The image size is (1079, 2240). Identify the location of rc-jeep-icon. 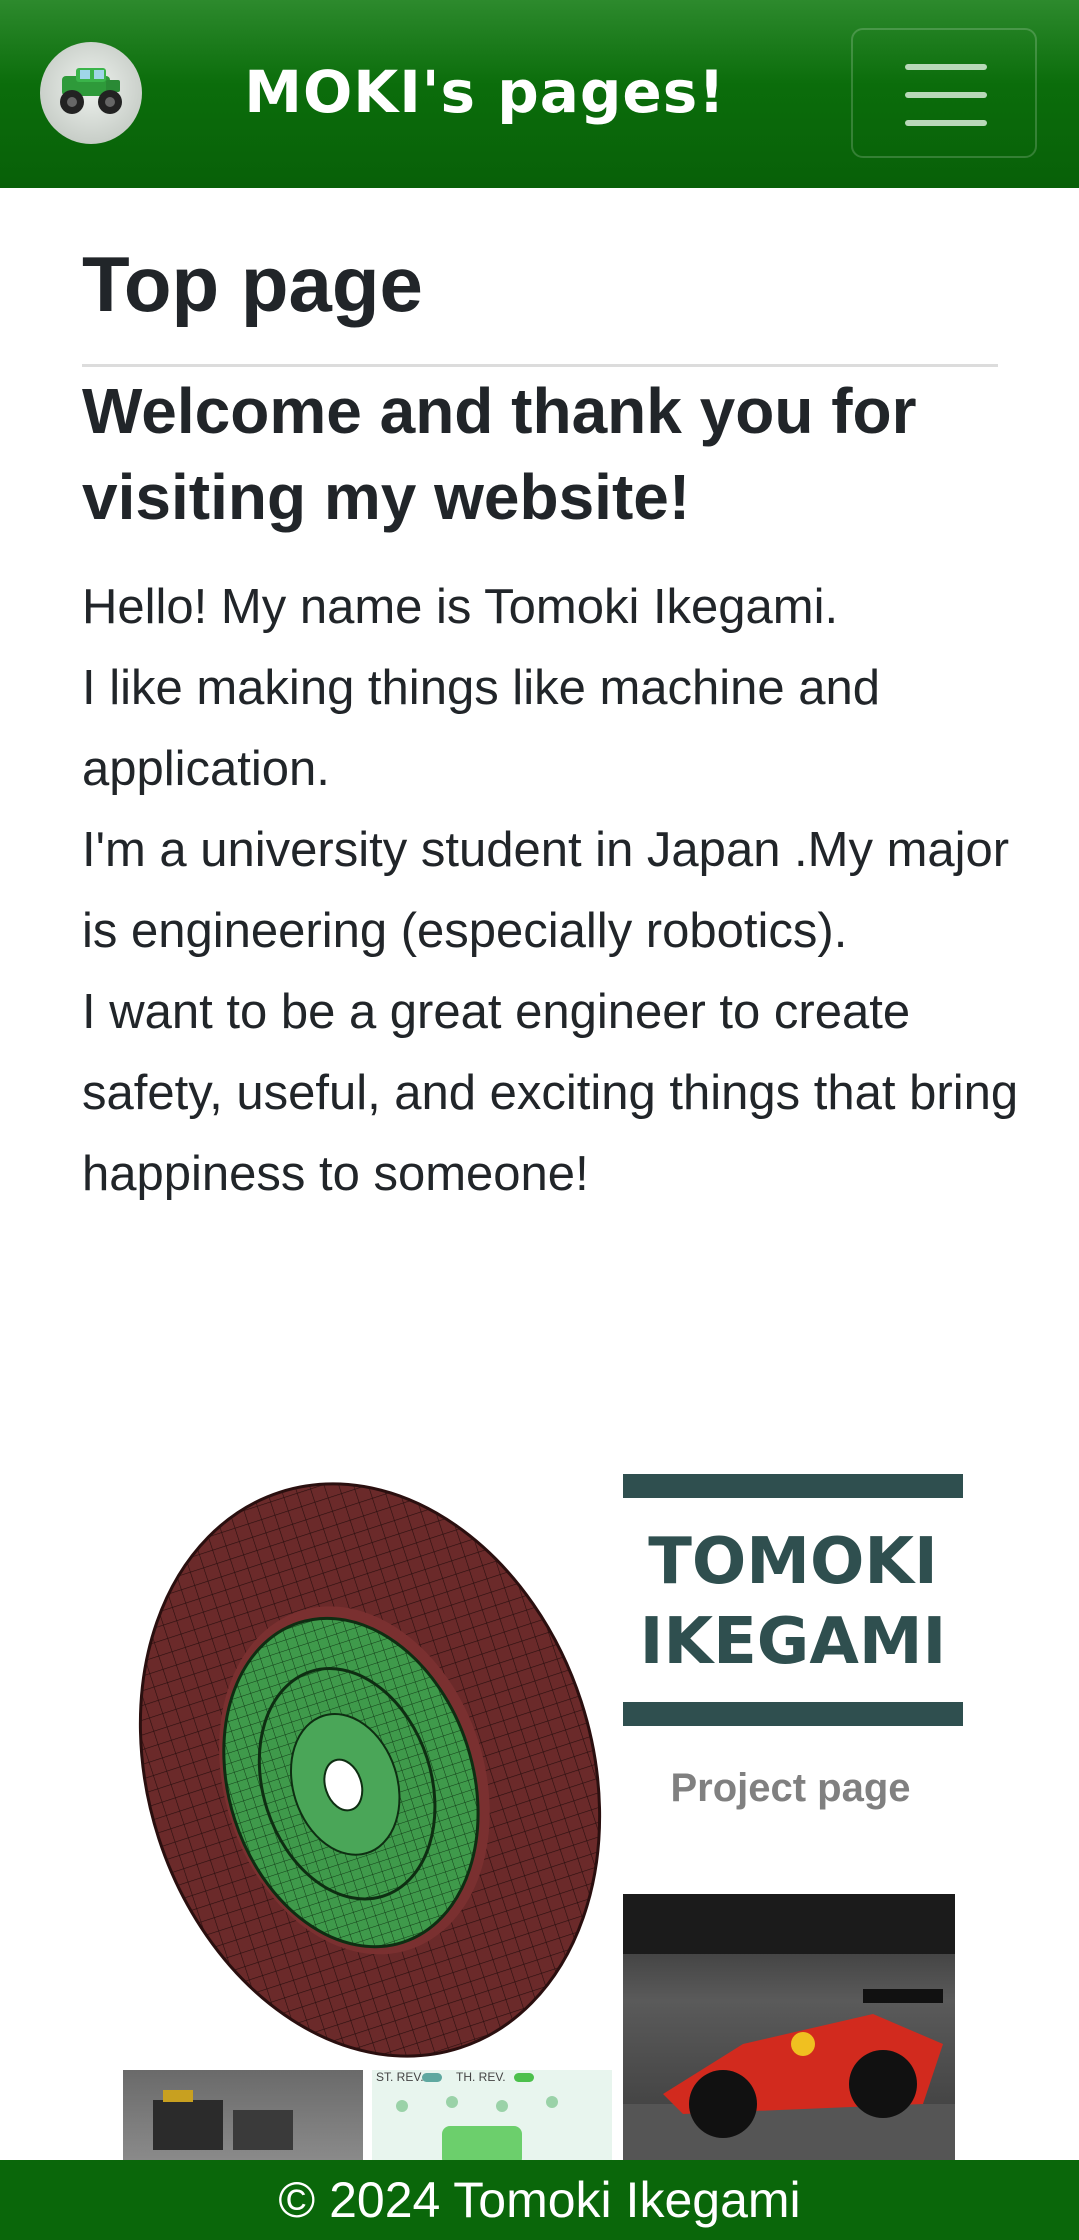
(91, 91).